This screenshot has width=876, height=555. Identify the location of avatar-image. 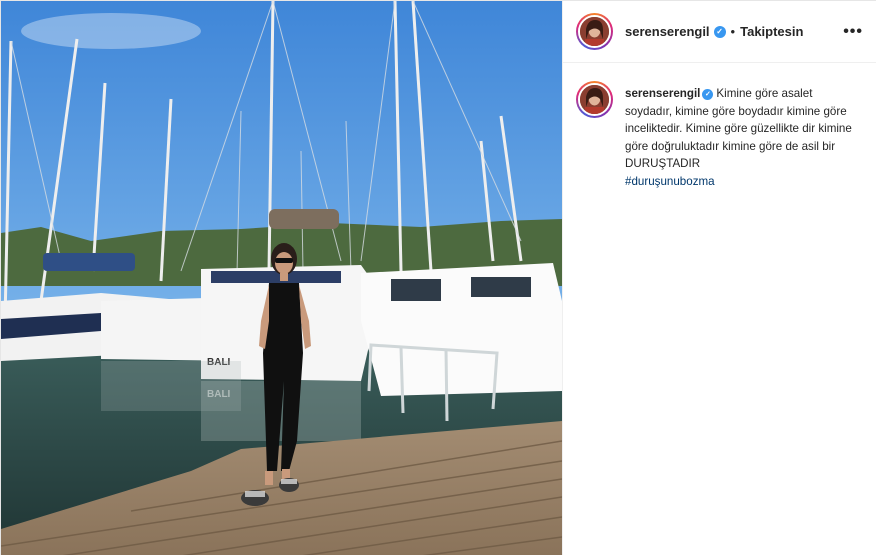
(594, 31).